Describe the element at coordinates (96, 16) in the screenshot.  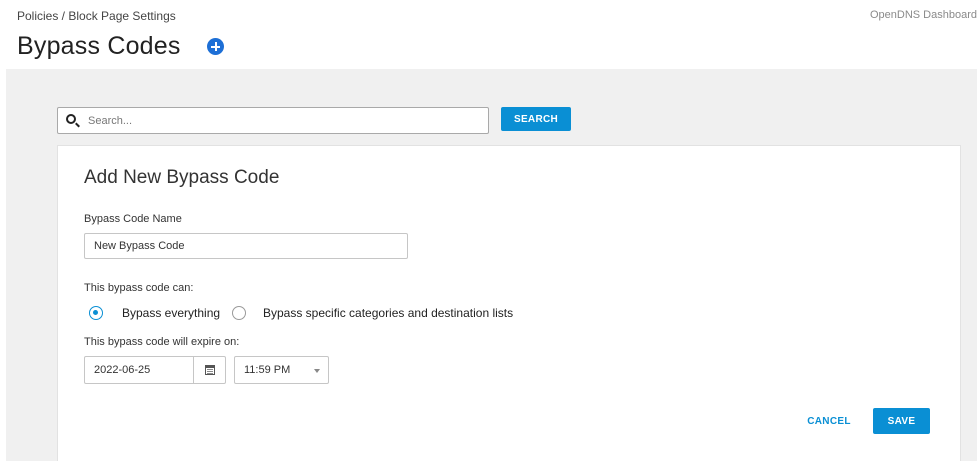
I see `breadcrumb: Policies / Block Page Settings` at that location.